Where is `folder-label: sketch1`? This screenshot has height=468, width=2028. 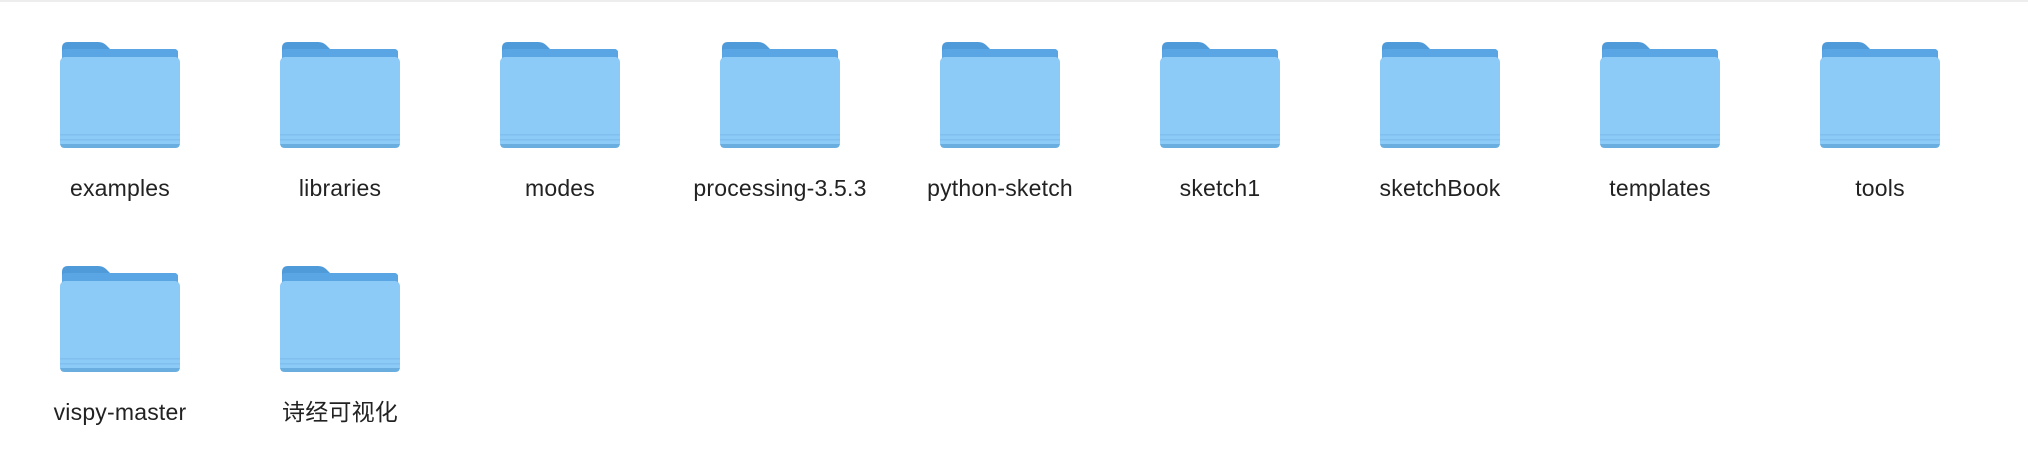 folder-label: sketch1 is located at coordinates (1220, 188).